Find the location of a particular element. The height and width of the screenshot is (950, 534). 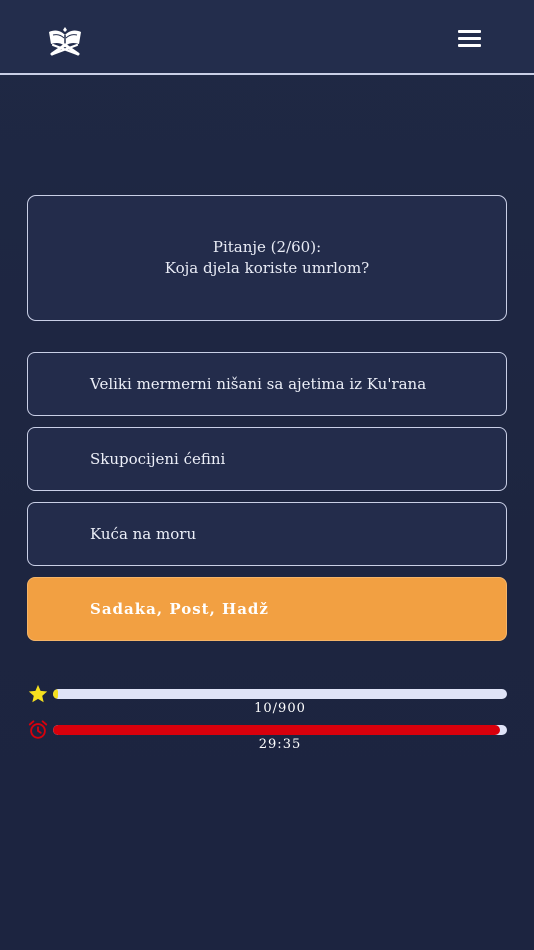

answer-option-4: Sadaka, Post, Hadž is located at coordinates (267, 609).